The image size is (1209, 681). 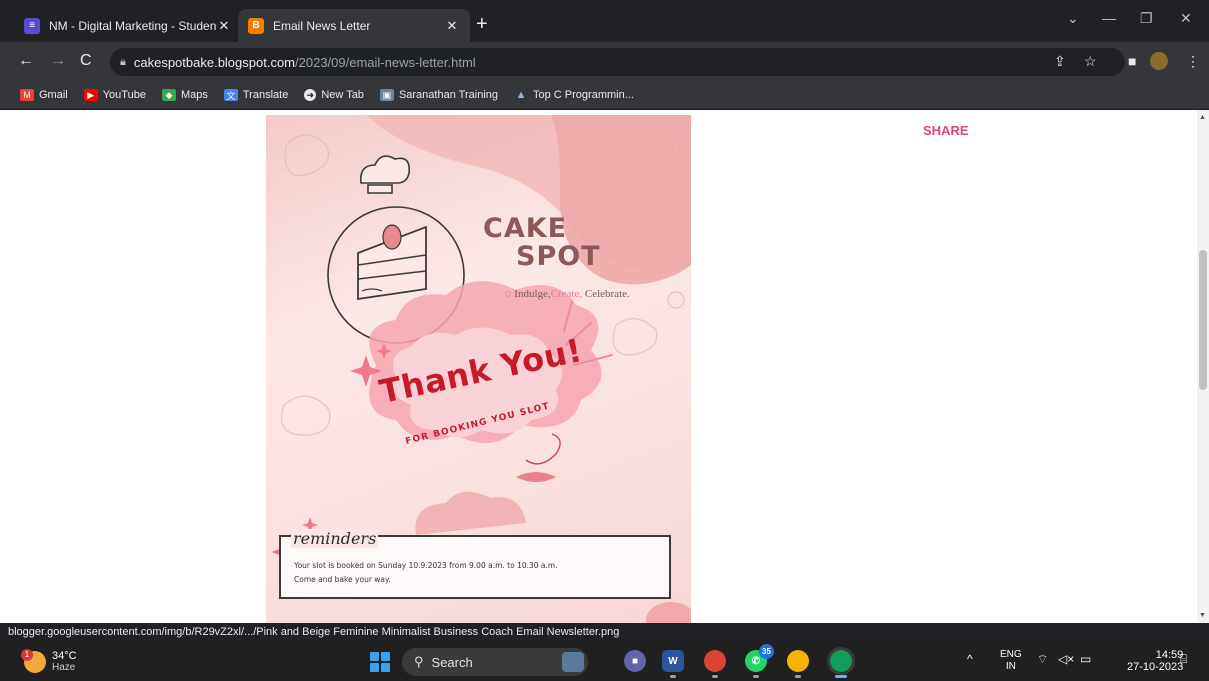 I want to click on forward-button: →, so click(x=58, y=61).